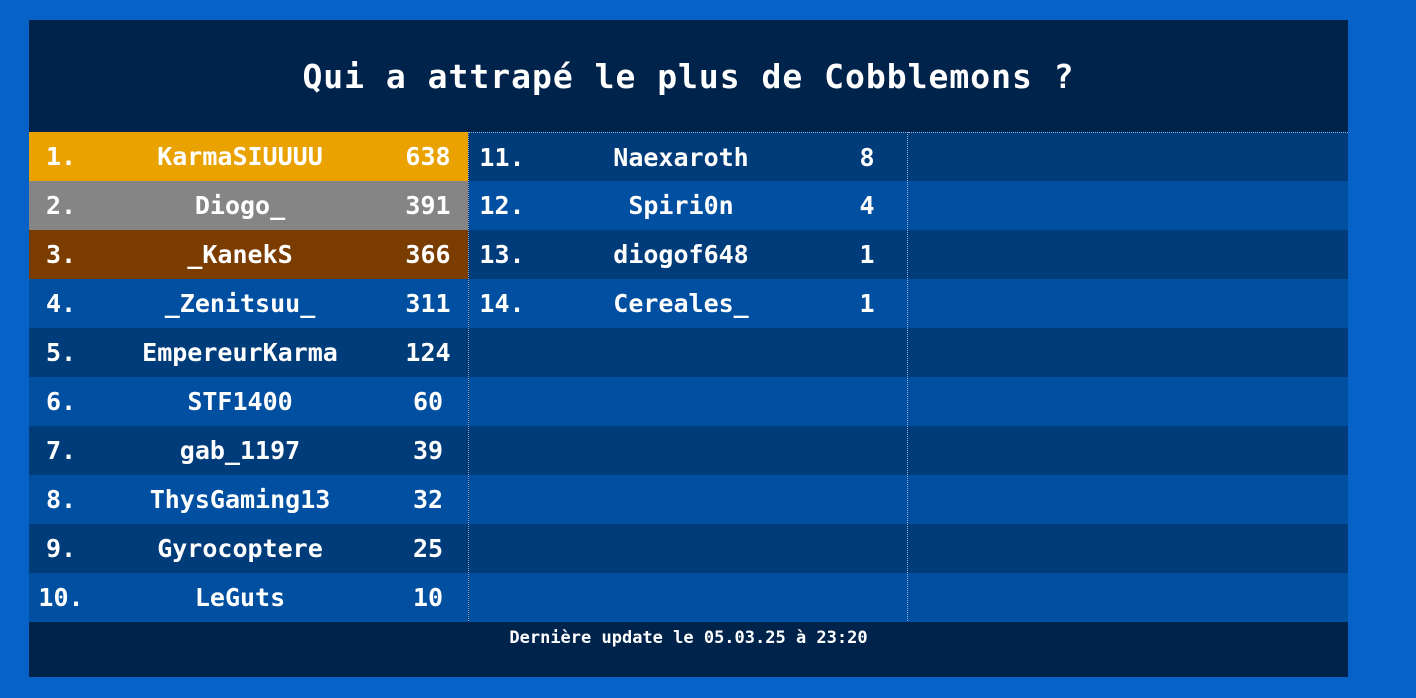 Image resolution: width=1416 pixels, height=698 pixels. What do you see at coordinates (502, 303) in the screenshot?
I see `player-rank: 14.` at bounding box center [502, 303].